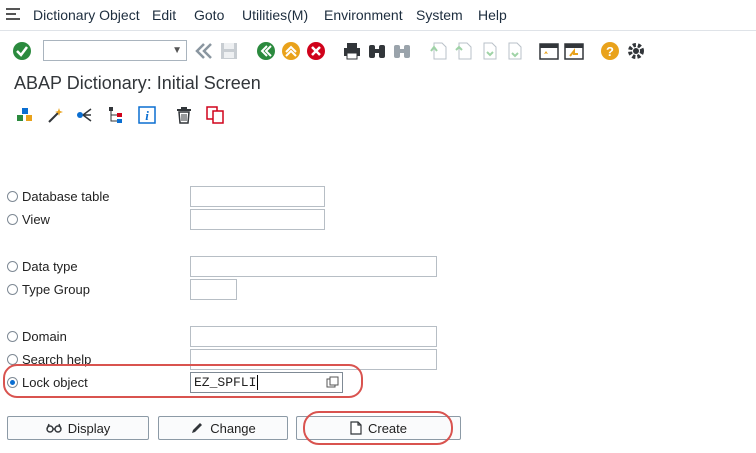  Describe the element at coordinates (184, 115) in the screenshot. I see `delete-icon` at that location.